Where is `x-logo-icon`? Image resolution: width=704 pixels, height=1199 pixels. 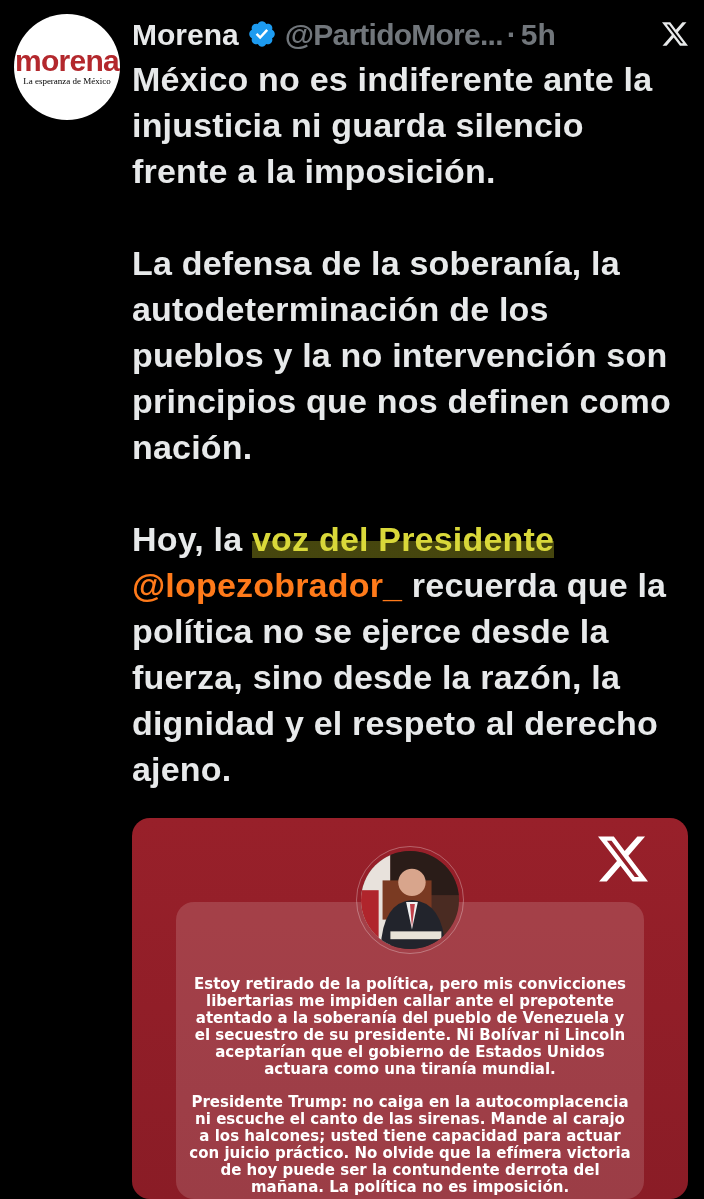
x-logo-icon is located at coordinates (623, 859).